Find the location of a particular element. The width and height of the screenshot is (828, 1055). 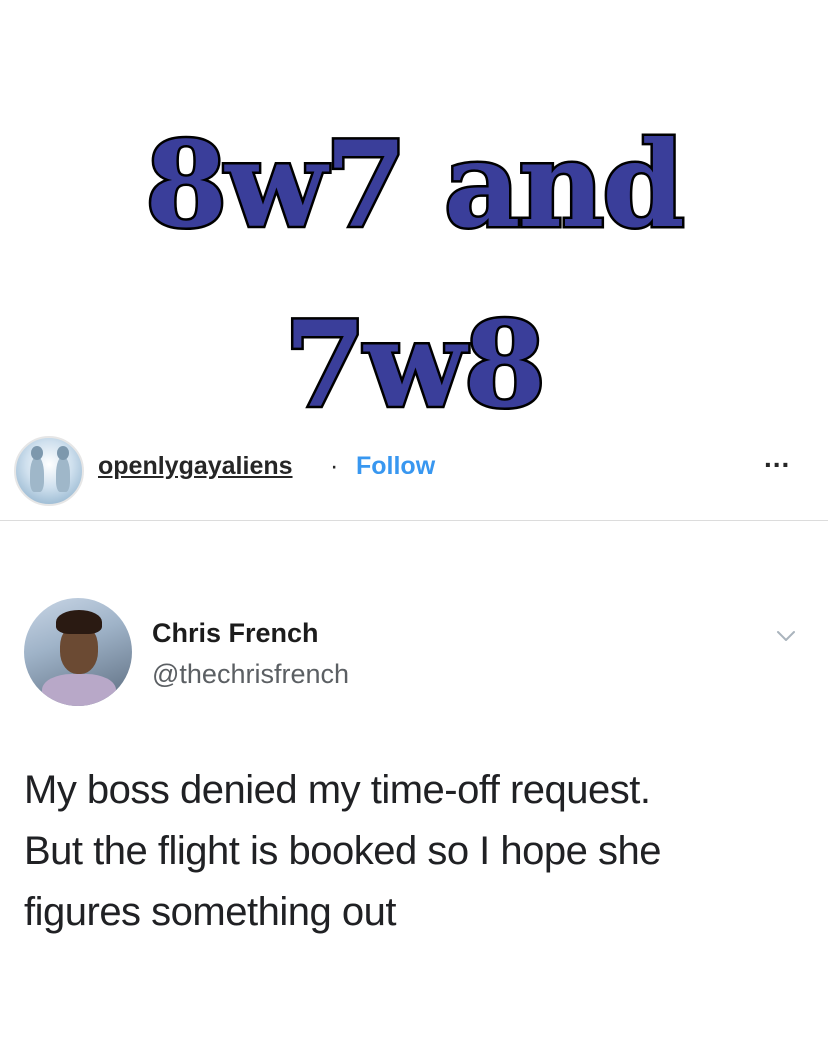

tweet-text-line: figures something out is located at coordinates (210, 912).